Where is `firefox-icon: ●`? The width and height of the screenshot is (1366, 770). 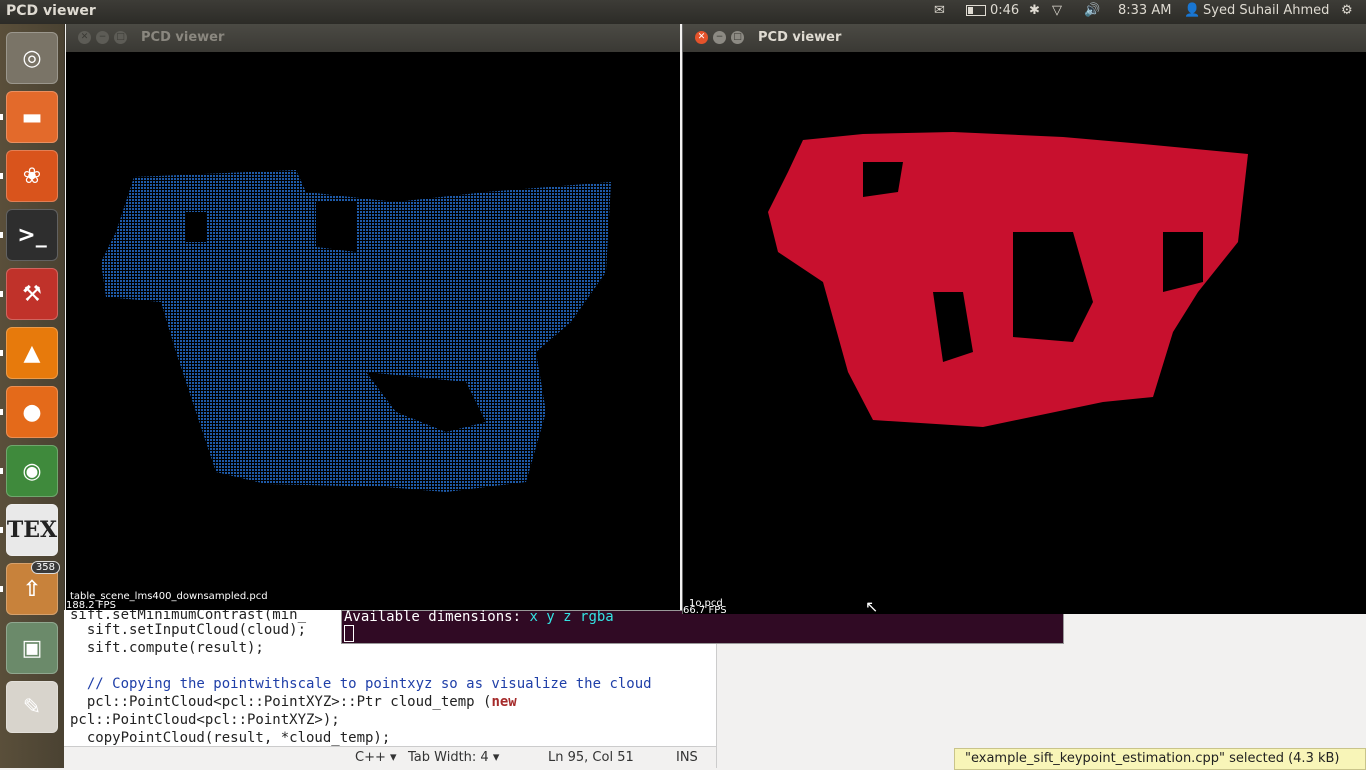
firefox-icon: ● is located at coordinates (32, 412).